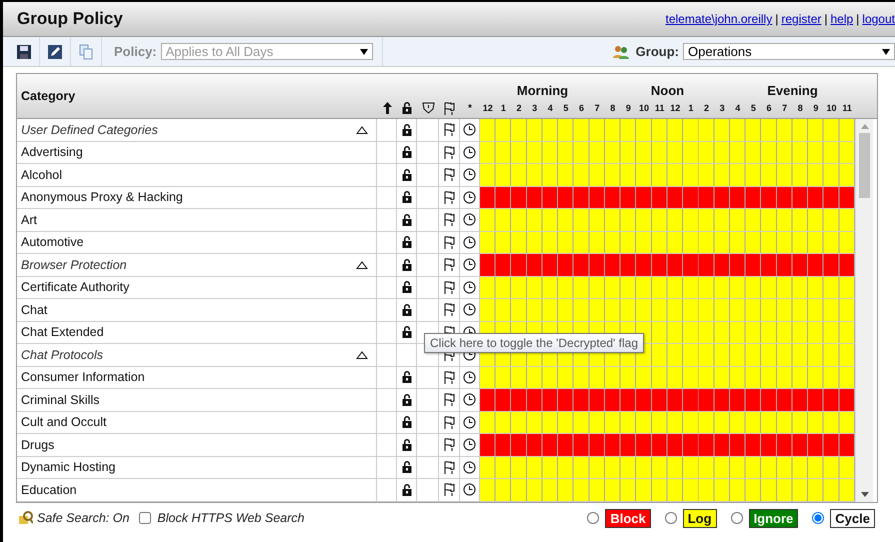 The height and width of the screenshot is (542, 895). I want to click on user-link: register, so click(801, 19).